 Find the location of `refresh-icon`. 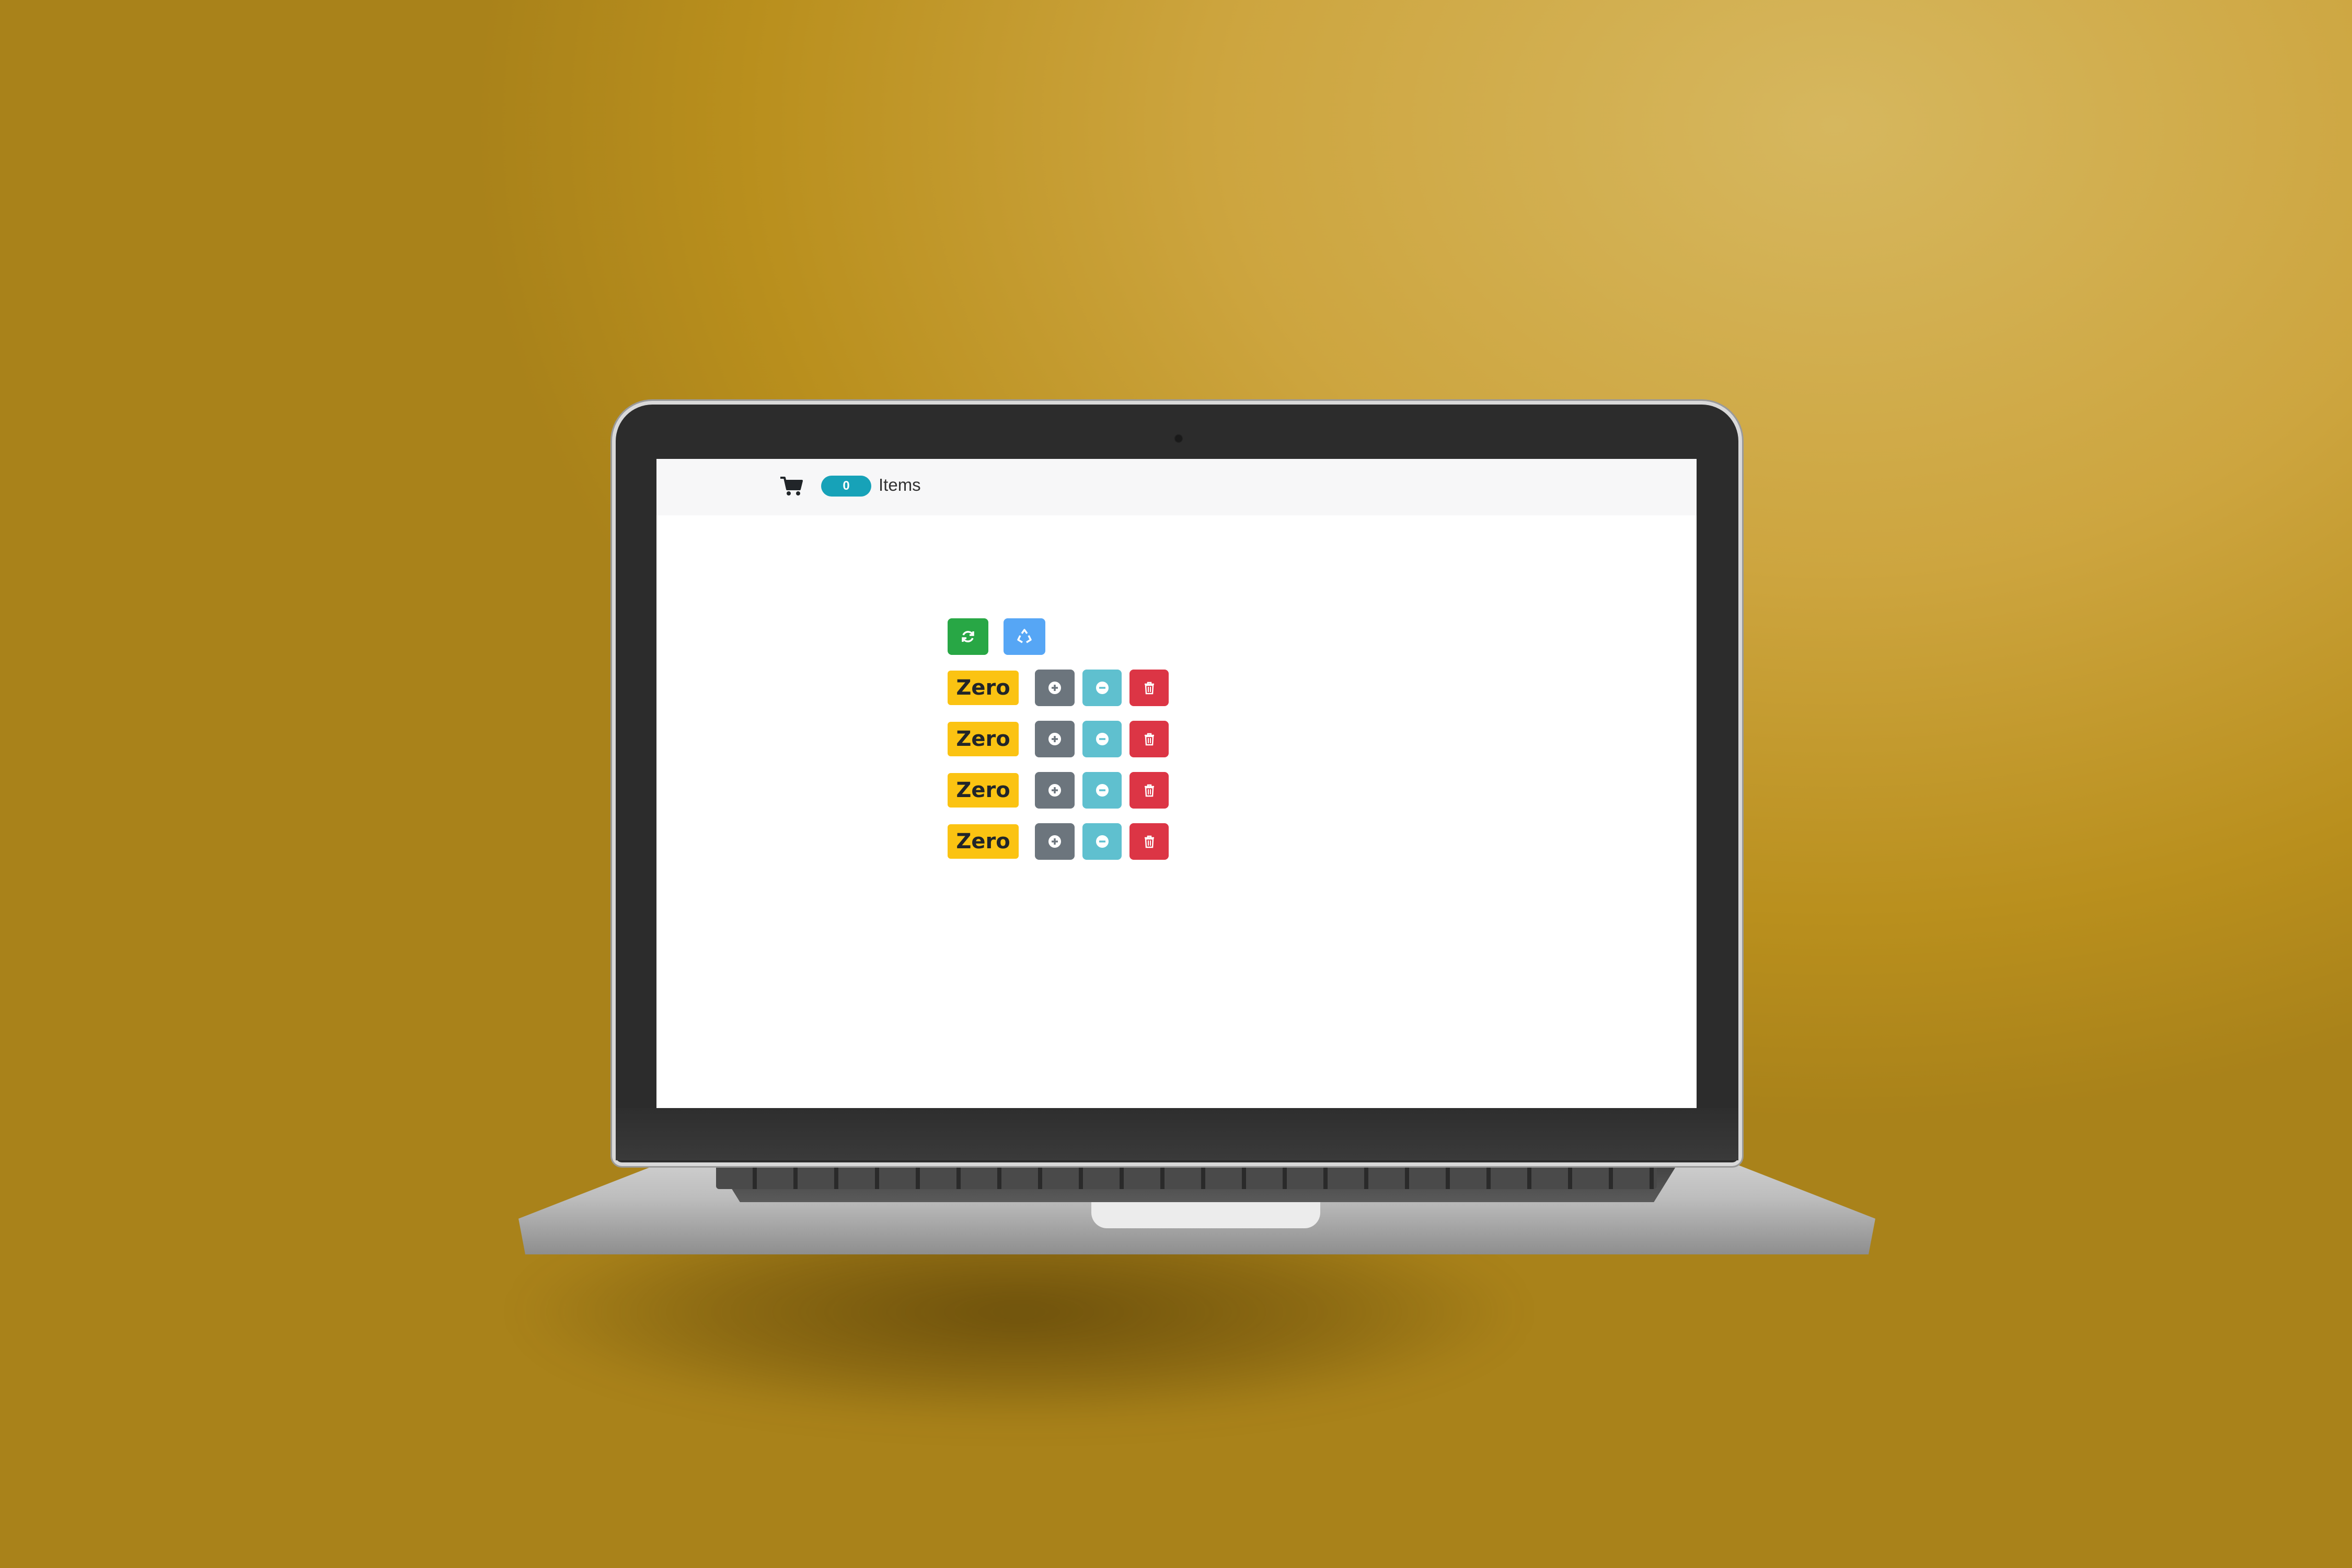

refresh-icon is located at coordinates (968, 636).